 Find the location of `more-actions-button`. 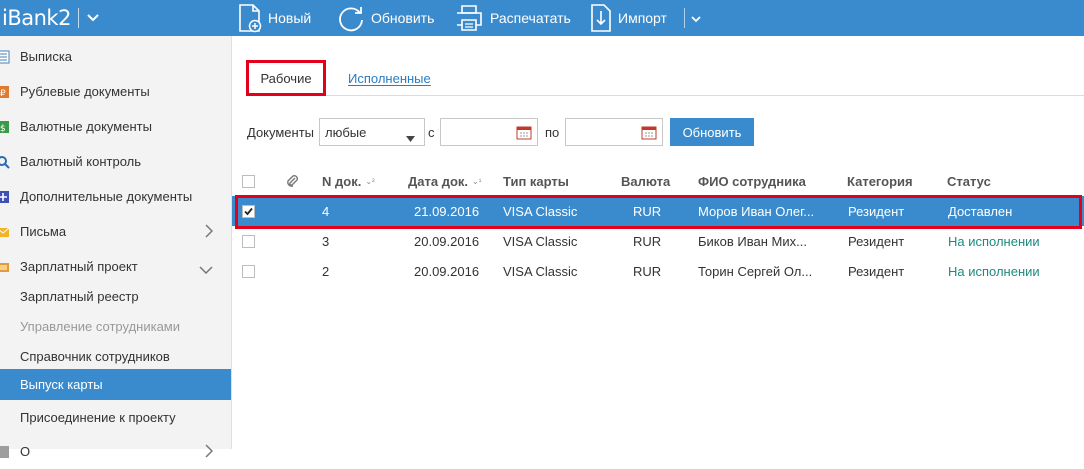

more-actions-button is located at coordinates (696, 18).